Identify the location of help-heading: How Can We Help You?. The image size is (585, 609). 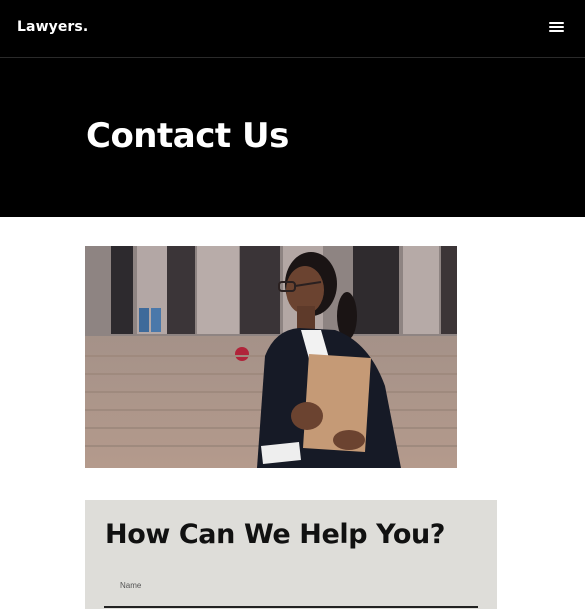
(275, 534).